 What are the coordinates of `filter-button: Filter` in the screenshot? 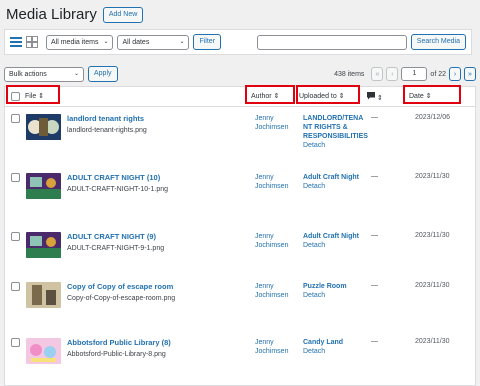 It's located at (207, 42).